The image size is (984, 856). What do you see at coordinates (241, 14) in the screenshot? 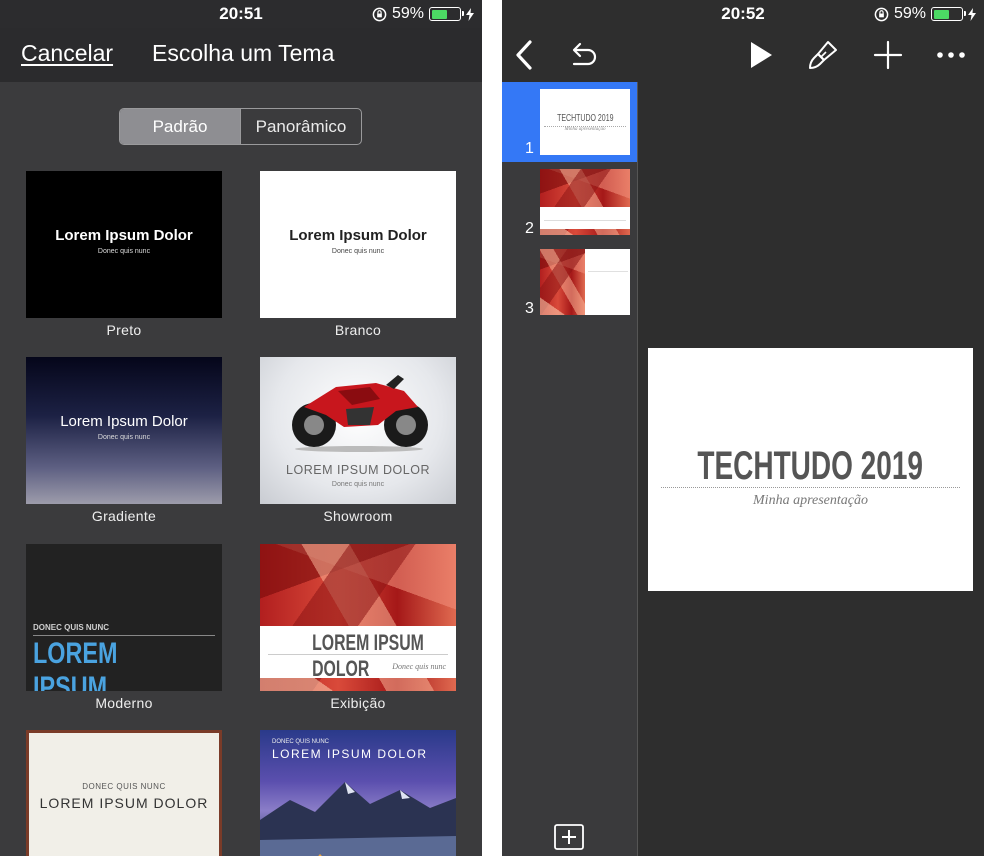
I see `status-bar: 20:51 59%` at bounding box center [241, 14].